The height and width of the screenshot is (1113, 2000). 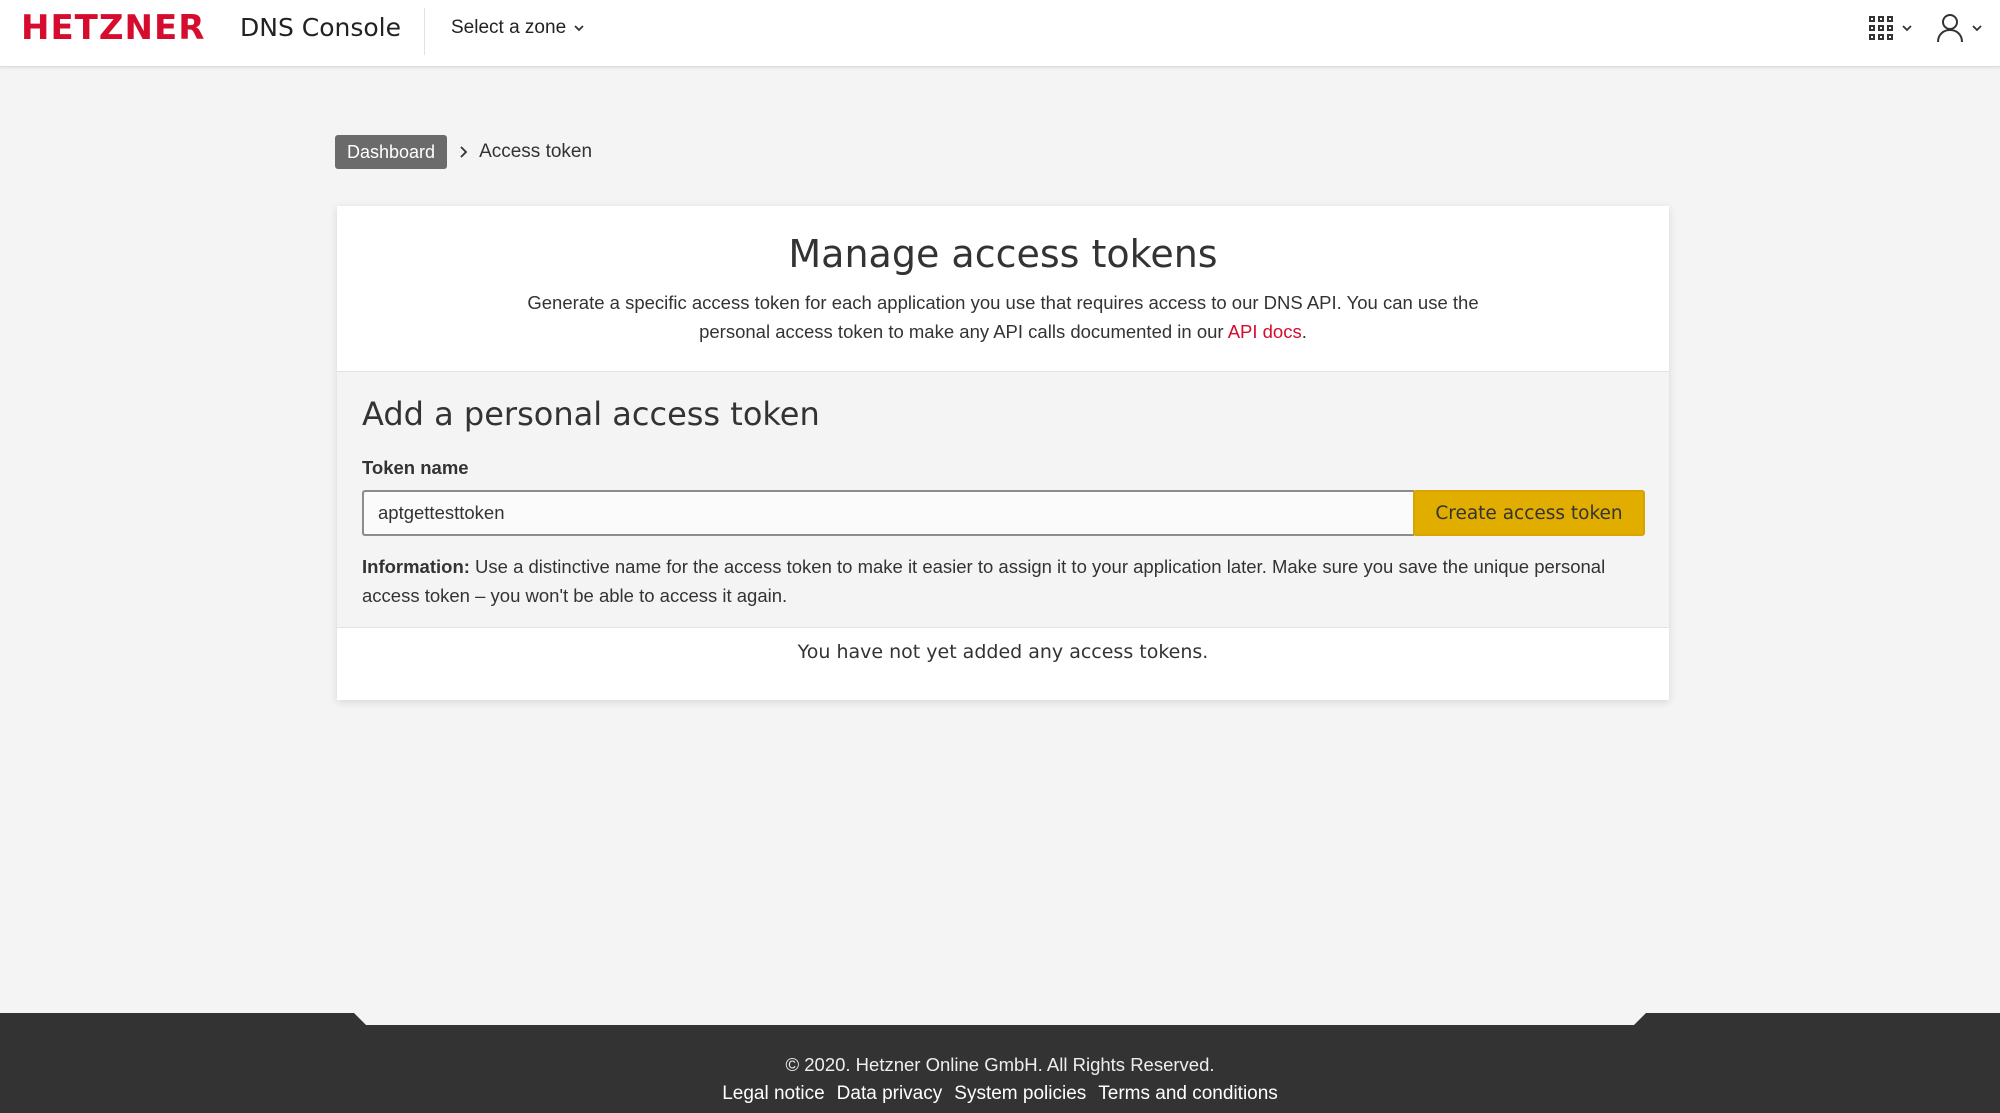 I want to click on breadcrumb-current: Access token, so click(x=536, y=151).